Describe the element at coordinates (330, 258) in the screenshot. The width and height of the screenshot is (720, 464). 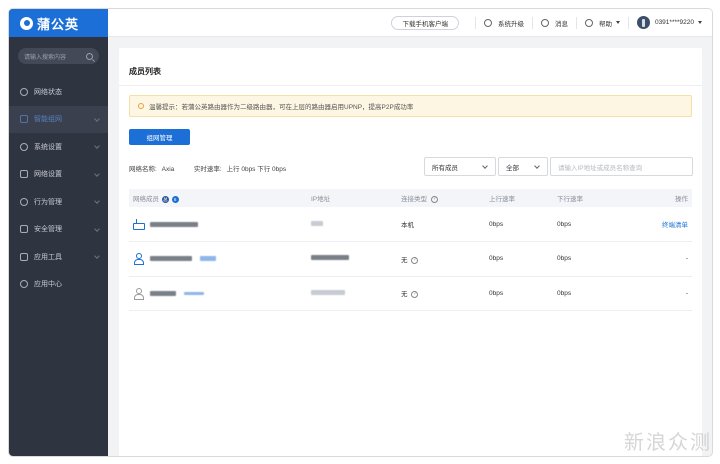
I see `ip-redacted` at that location.